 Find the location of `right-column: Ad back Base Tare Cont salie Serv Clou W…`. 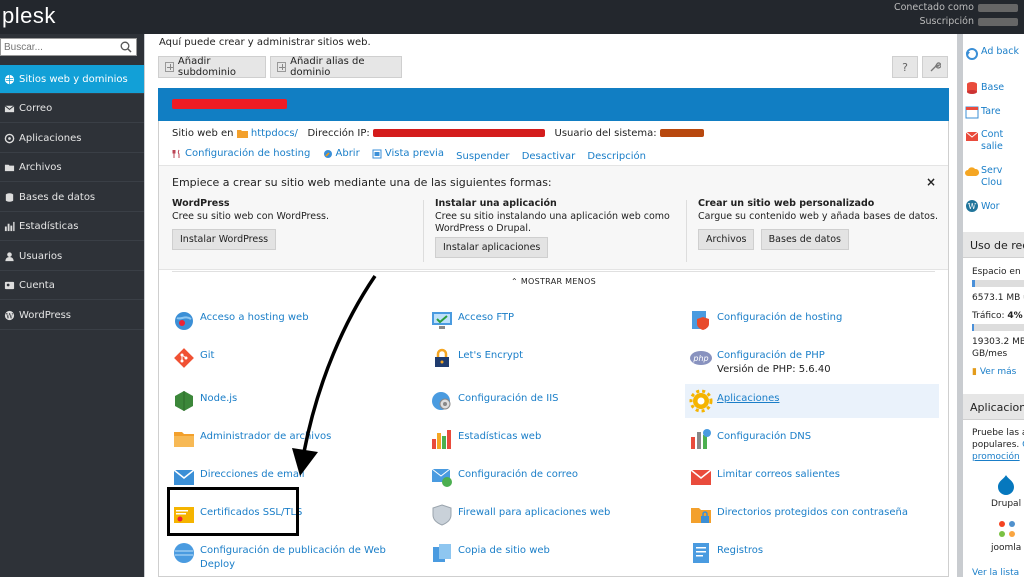

right-column: Ad back Base Tare Cont salie Serv Clou W… is located at coordinates (993, 305).